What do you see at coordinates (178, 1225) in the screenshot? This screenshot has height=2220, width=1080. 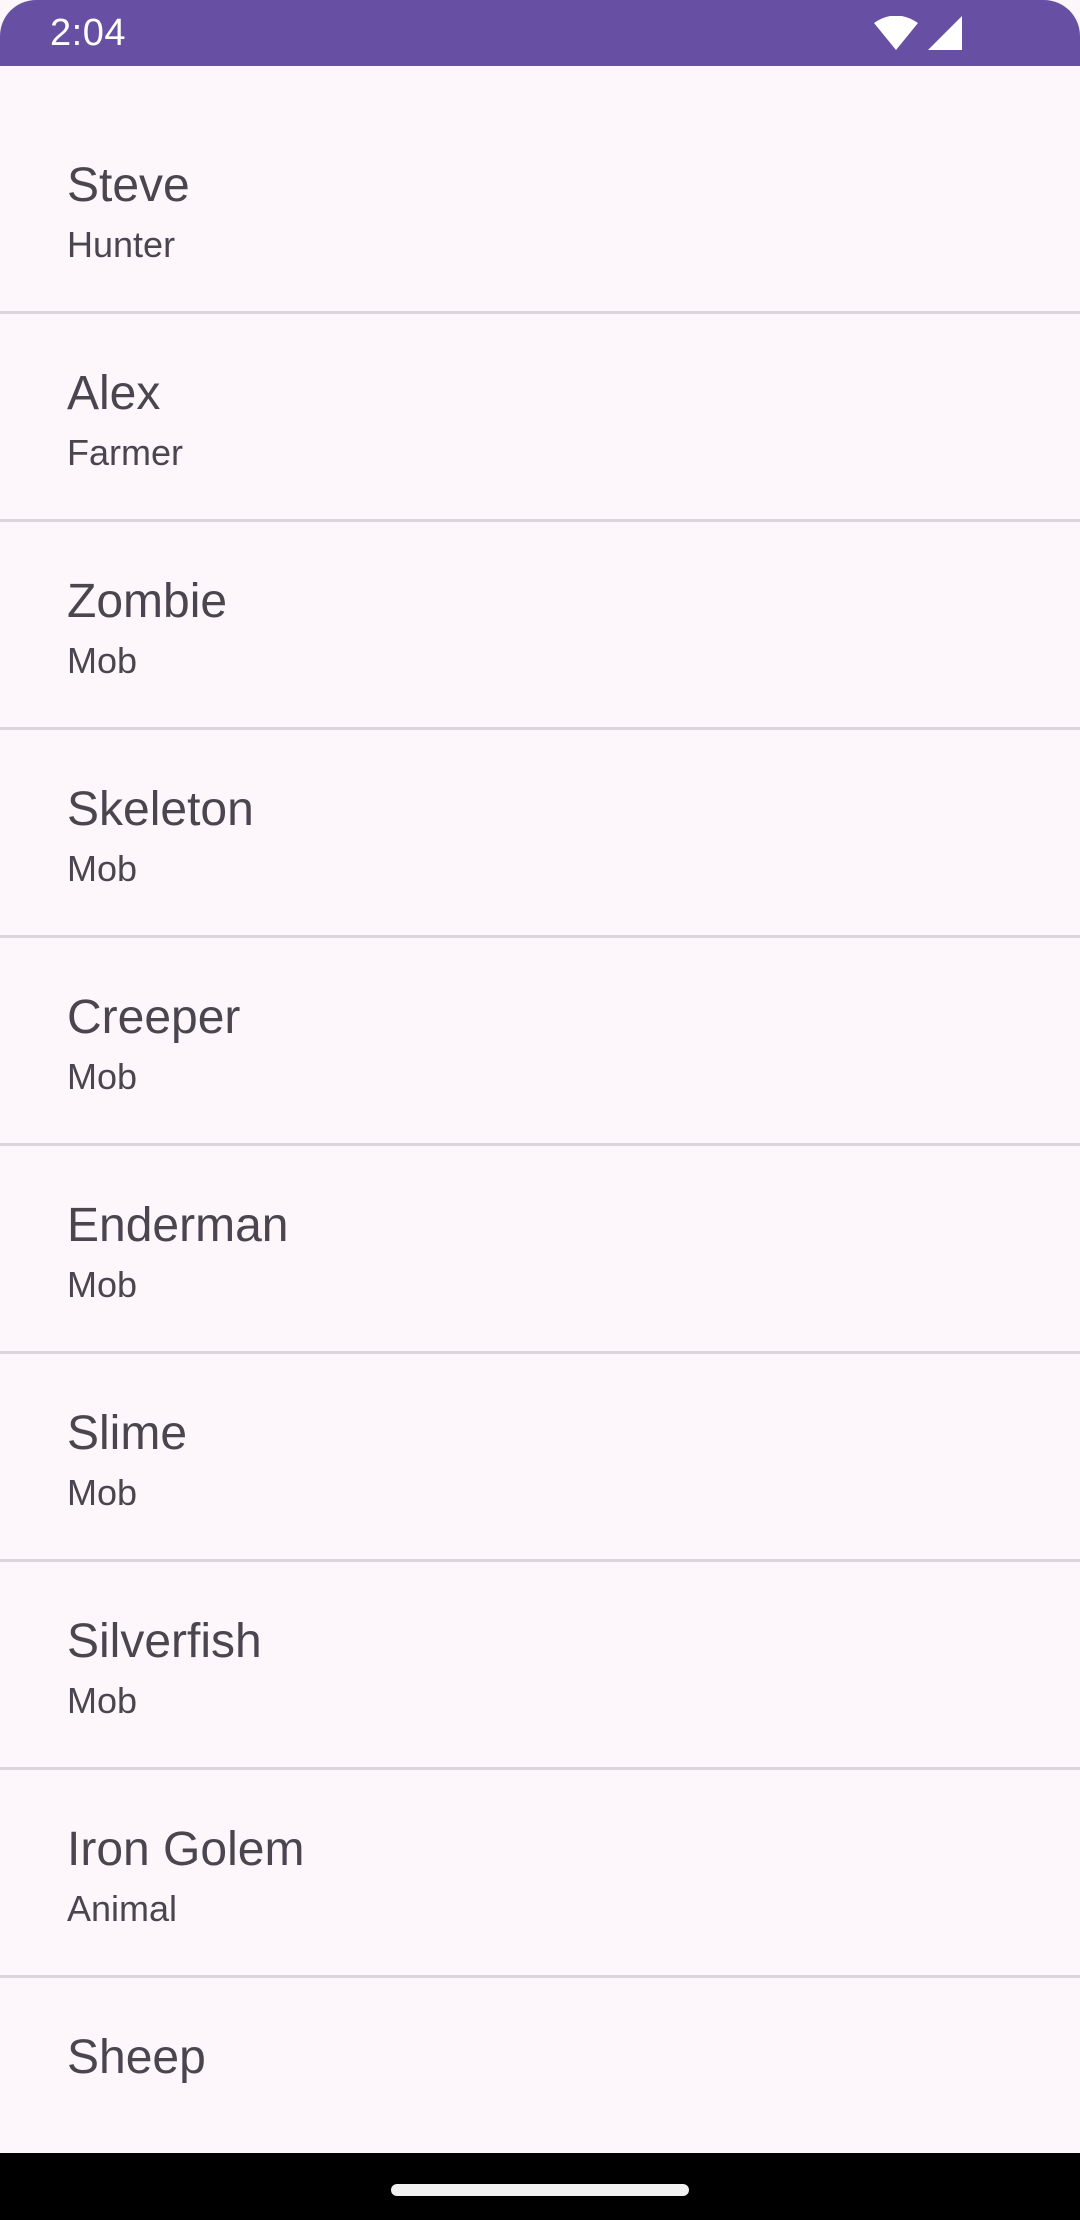 I see `item-name: Enderman` at bounding box center [178, 1225].